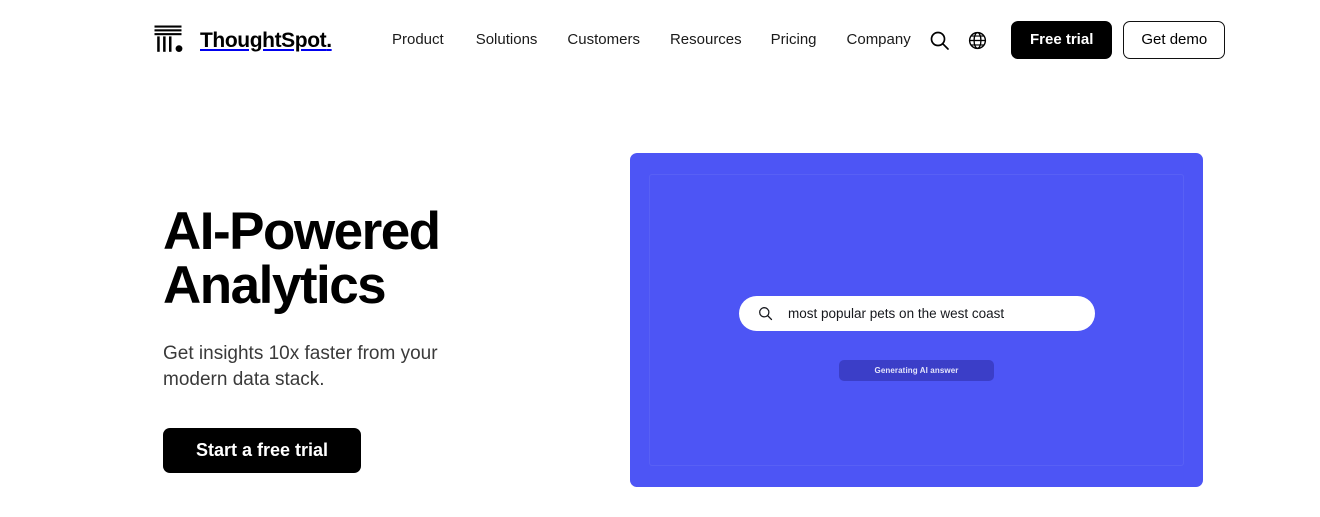 This screenshot has height=517, width=1320. I want to click on start-free-trial-button: Start a free trial, so click(262, 450).